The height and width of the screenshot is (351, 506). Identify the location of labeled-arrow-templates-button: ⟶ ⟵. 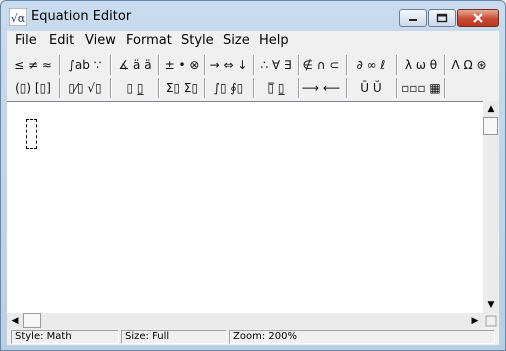
(321, 88).